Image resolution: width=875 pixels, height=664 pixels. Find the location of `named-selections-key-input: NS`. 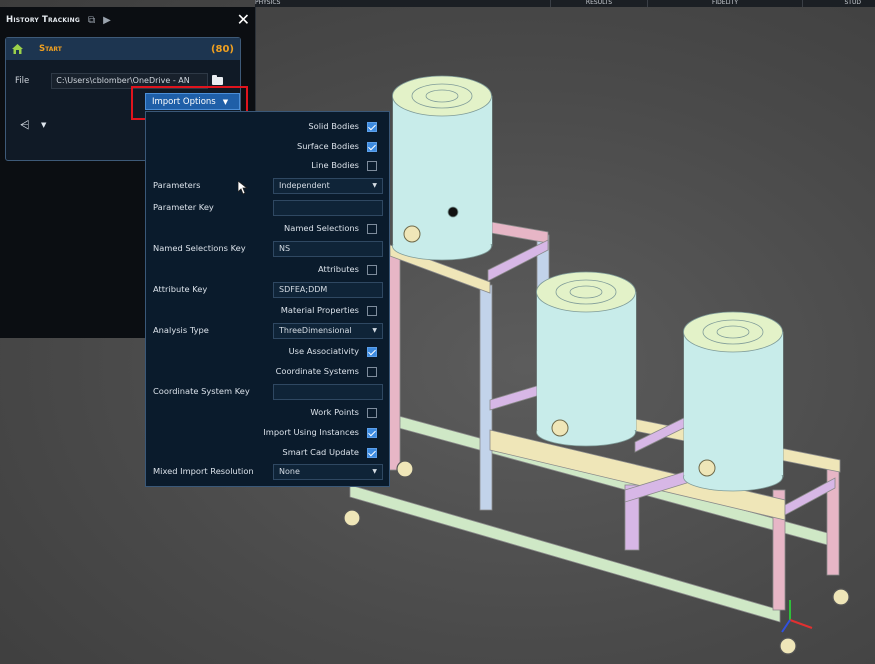

named-selections-key-input: NS is located at coordinates (328, 249).